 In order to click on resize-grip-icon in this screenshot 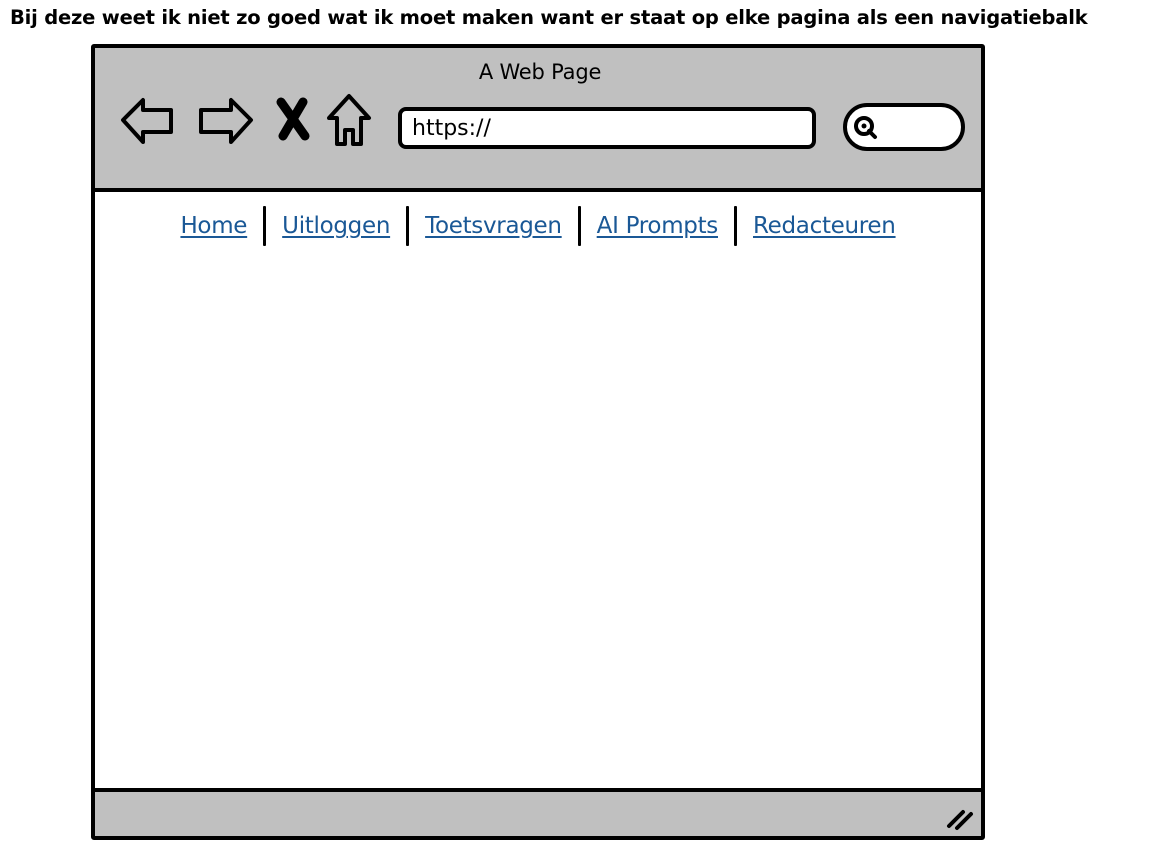, I will do `click(959, 818)`.